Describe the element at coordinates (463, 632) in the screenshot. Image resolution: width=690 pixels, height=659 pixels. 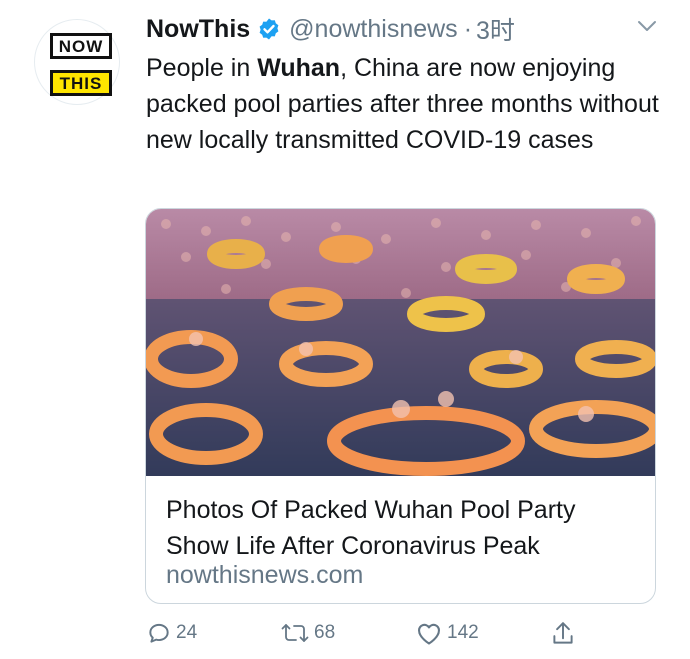
I see `like-count: 142` at that location.